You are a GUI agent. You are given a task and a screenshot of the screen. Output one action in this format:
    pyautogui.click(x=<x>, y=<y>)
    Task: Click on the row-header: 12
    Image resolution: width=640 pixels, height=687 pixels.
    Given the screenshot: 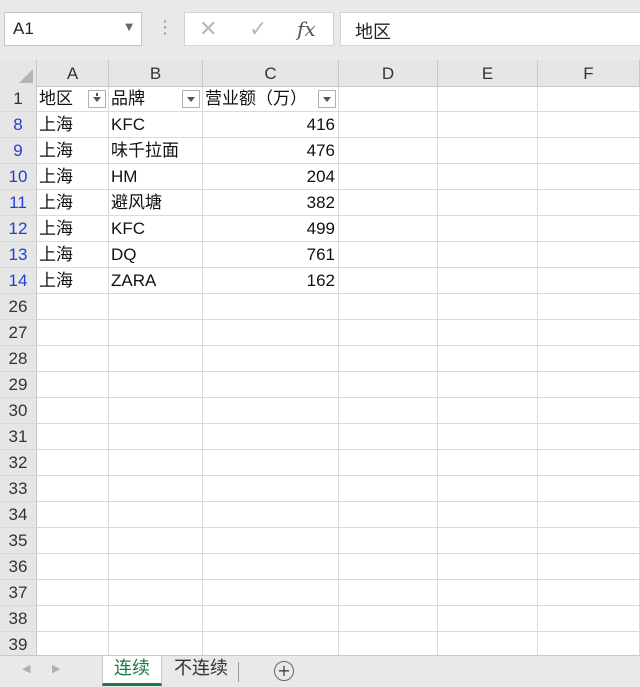 What is the action you would take?
    pyautogui.click(x=18, y=229)
    